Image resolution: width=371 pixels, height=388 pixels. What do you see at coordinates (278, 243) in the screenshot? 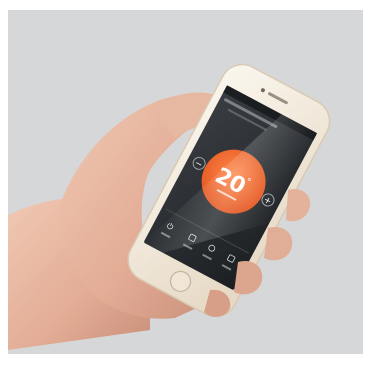
I see `middle-finger` at bounding box center [278, 243].